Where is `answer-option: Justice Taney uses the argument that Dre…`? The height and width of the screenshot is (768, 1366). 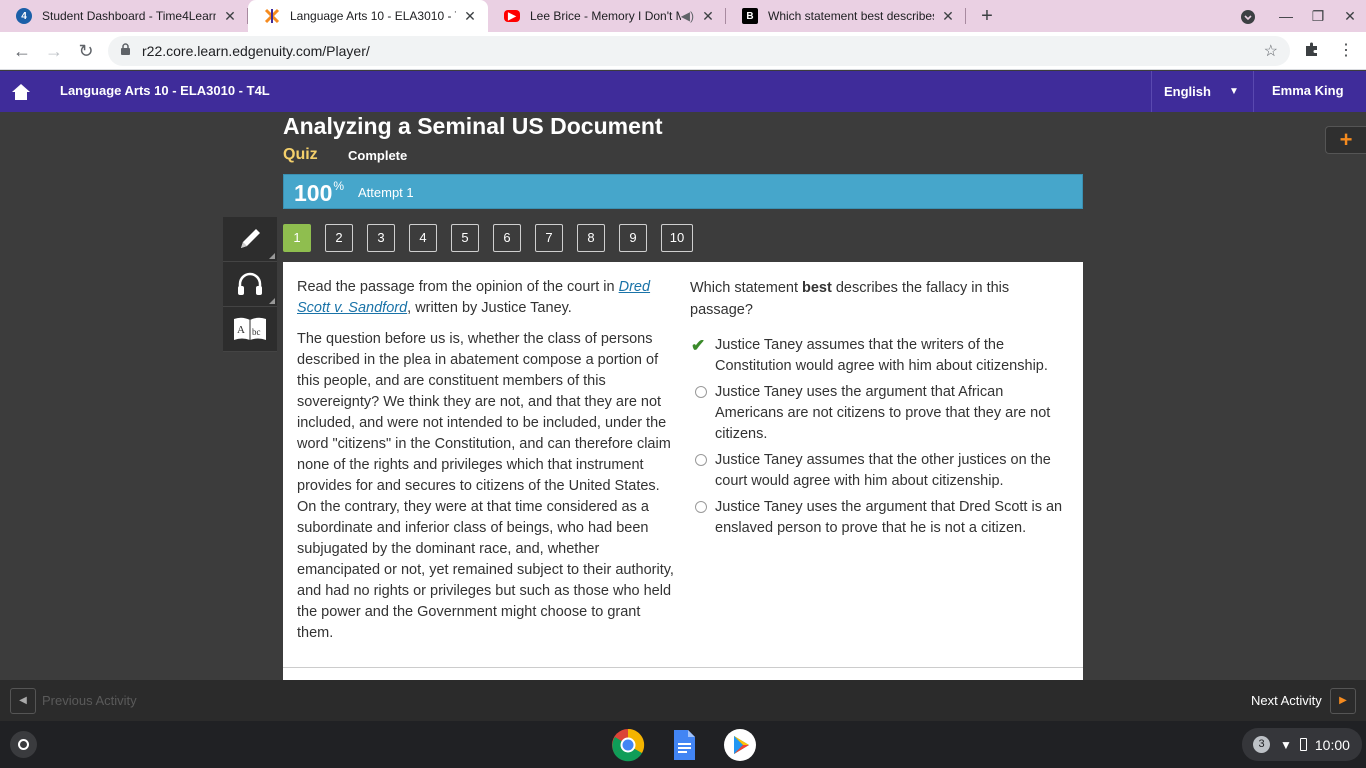 answer-option: Justice Taney uses the argument that Dre… is located at coordinates (880, 518).